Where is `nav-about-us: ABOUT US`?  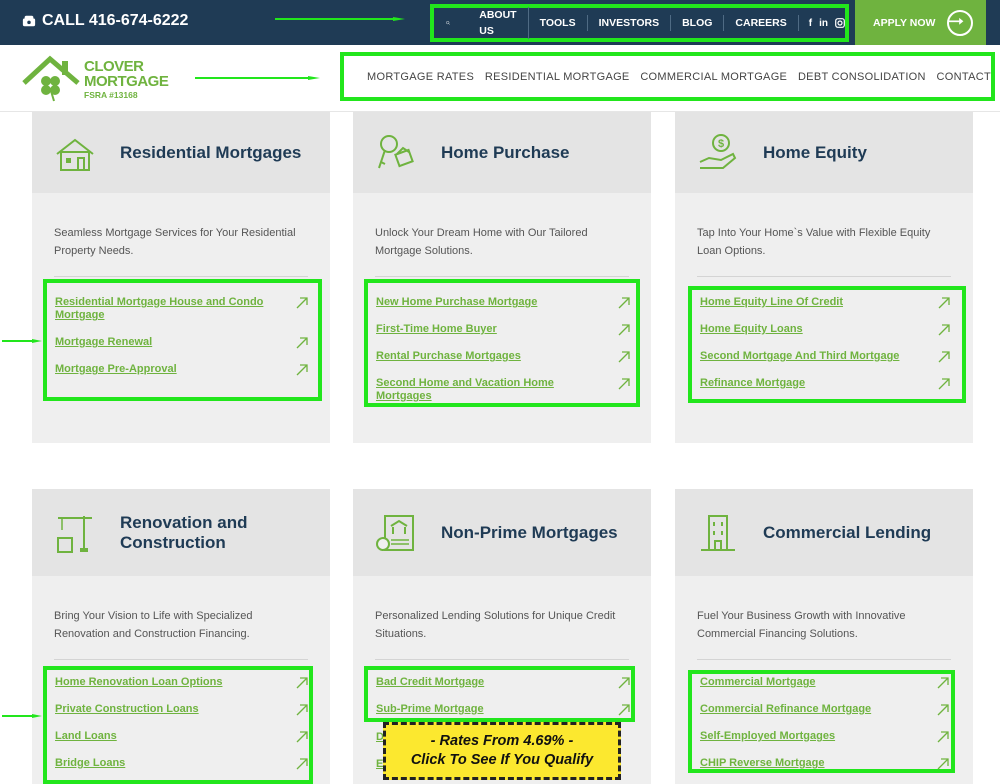
nav-about-us: ABOUT US is located at coordinates (498, 23).